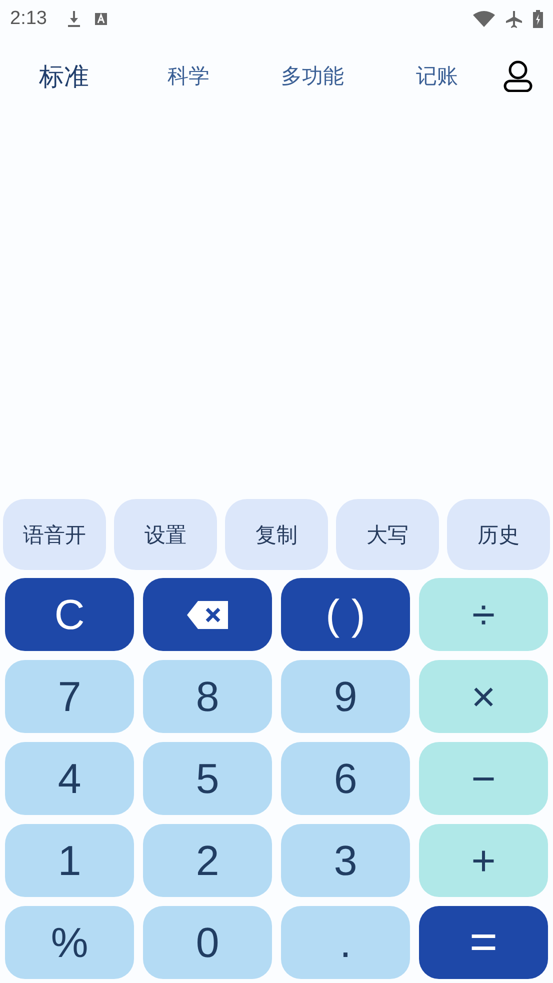 The image size is (553, 983). What do you see at coordinates (436, 76) in the screenshot?
I see `tab: 记账` at bounding box center [436, 76].